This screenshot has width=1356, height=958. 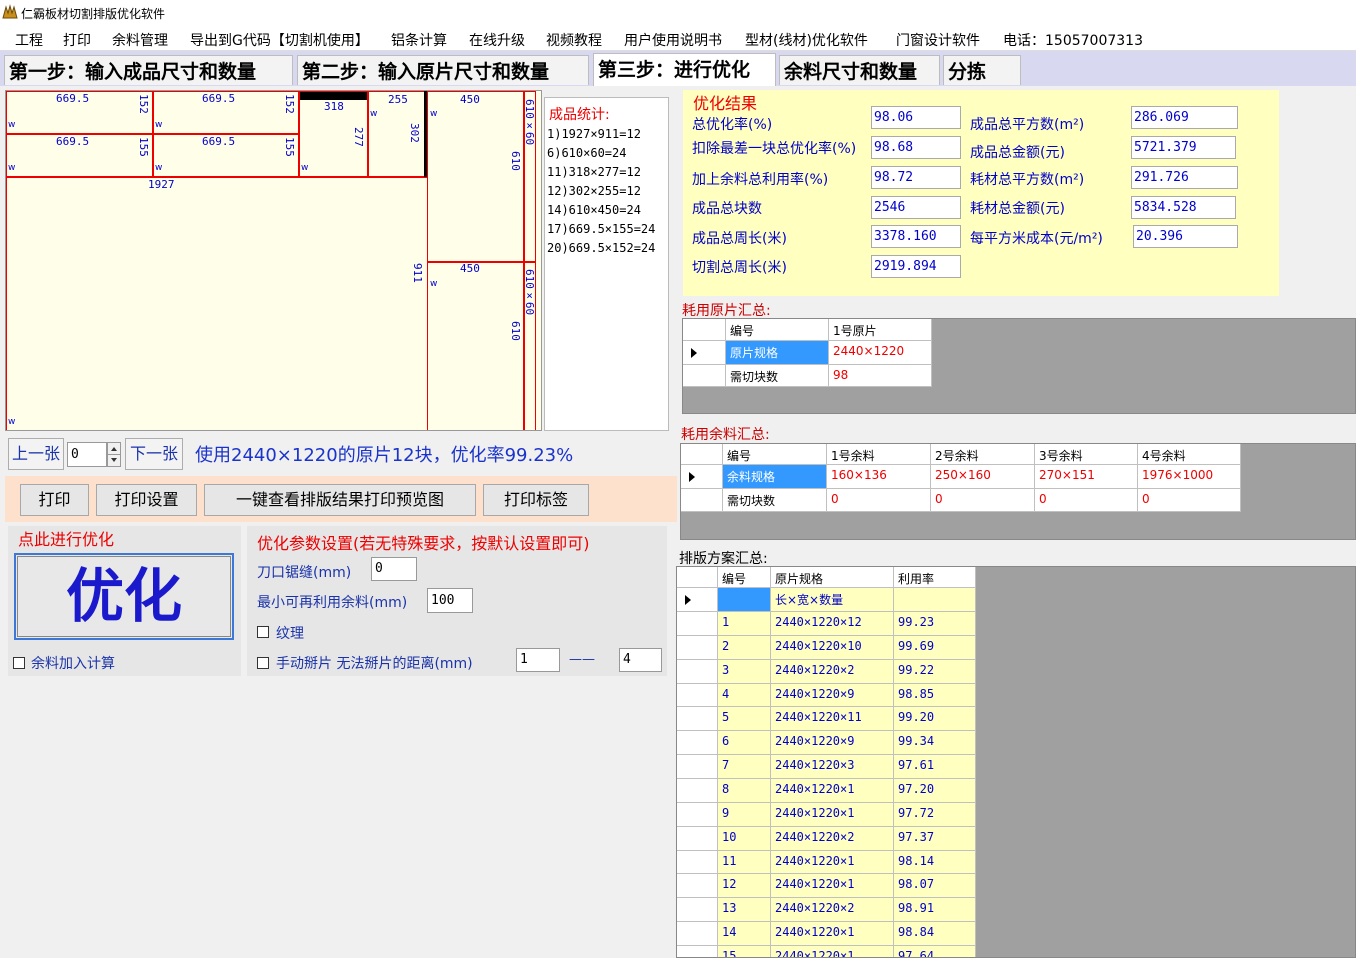 What do you see at coordinates (832, 648) in the screenshot?
I see `plan-spec-cell: 2440×1220×10` at bounding box center [832, 648].